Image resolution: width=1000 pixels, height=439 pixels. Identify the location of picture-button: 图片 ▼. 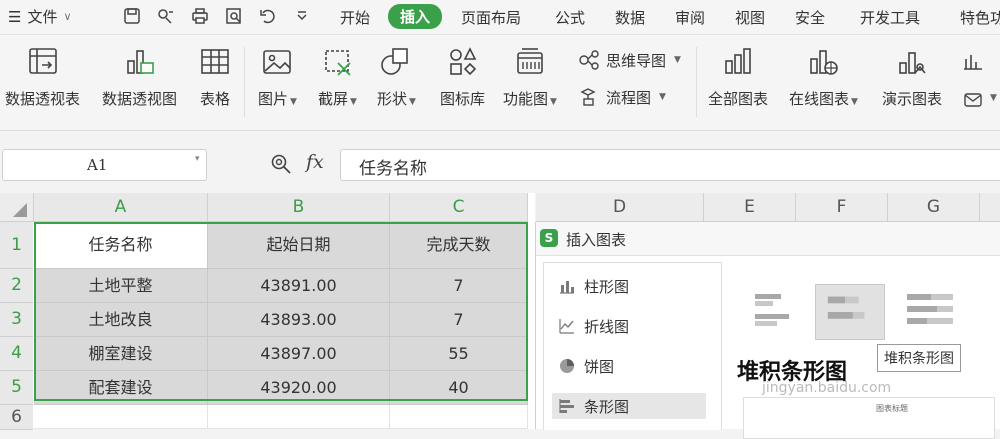
(277, 77).